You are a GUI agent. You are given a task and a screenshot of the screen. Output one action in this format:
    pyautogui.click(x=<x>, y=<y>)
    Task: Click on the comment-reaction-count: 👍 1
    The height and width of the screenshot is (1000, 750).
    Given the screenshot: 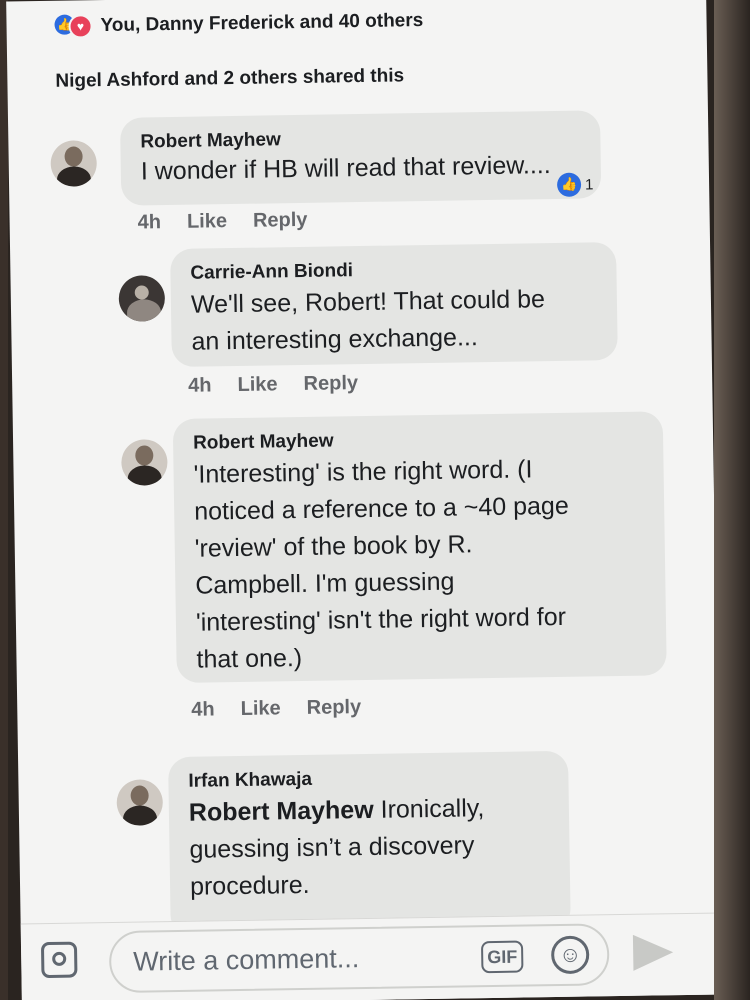 What is the action you would take?
    pyautogui.click(x=575, y=184)
    